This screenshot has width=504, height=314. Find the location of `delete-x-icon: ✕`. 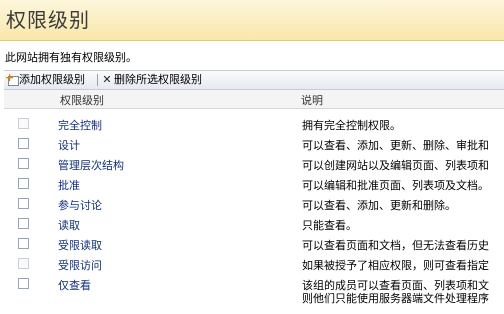

delete-x-icon: ✕ is located at coordinates (107, 79).